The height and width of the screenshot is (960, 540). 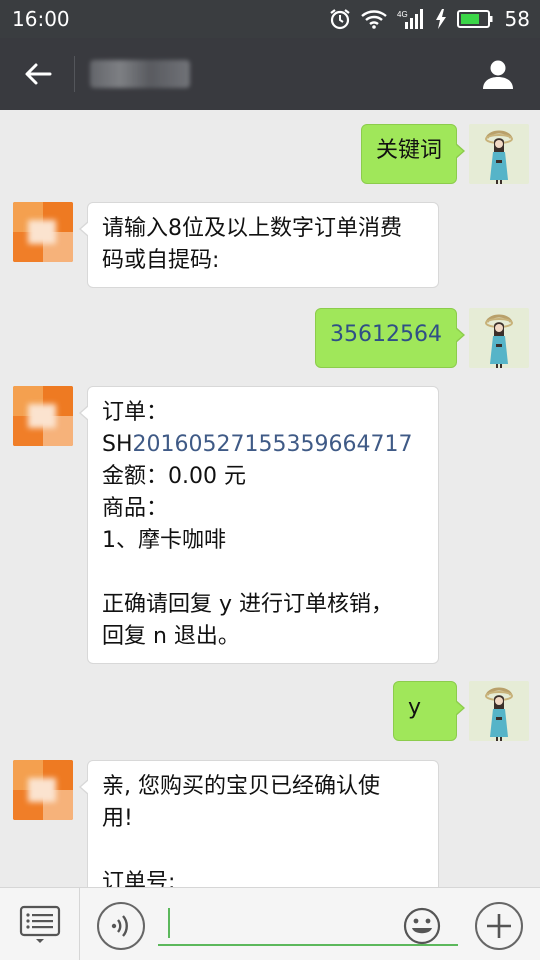 I want to click on emoji-button, so click(x=422, y=926).